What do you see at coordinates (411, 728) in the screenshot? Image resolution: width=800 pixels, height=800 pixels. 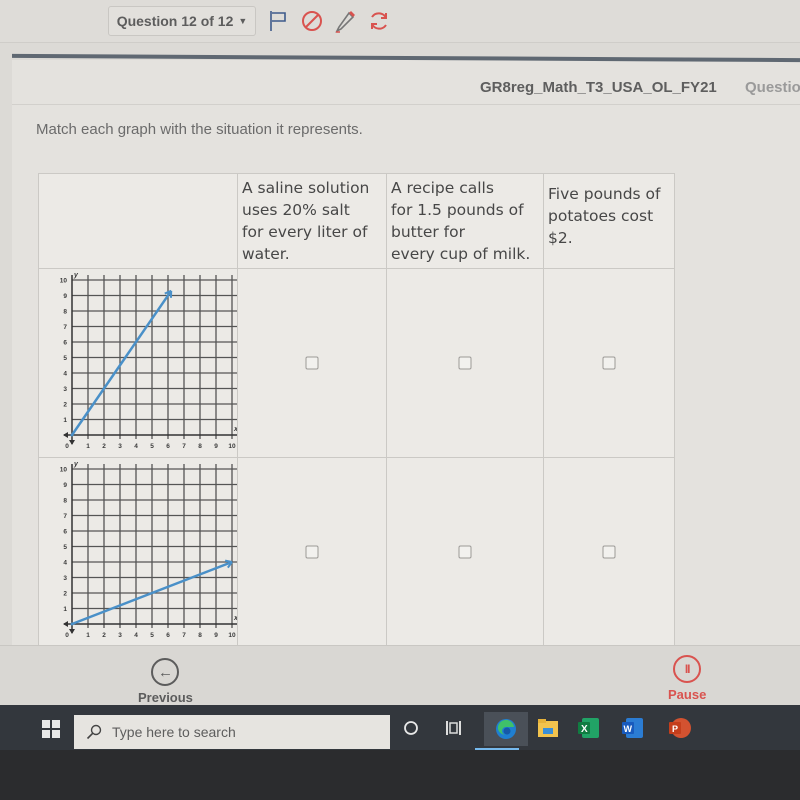 I see `cortana-icon` at bounding box center [411, 728].